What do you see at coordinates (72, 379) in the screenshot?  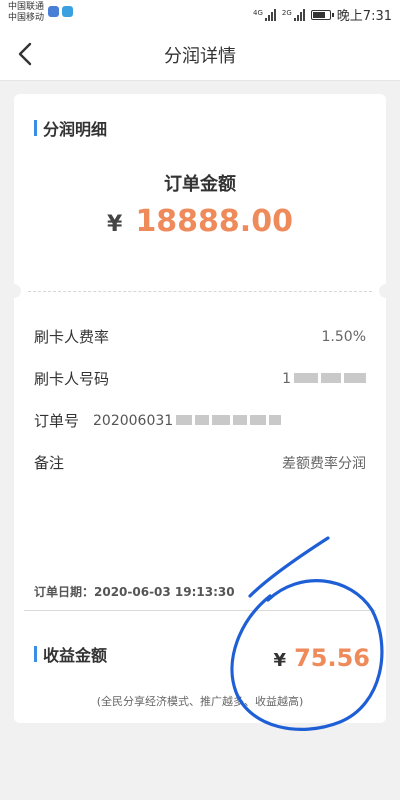 I see `row-label: 刷卡人号码` at bounding box center [72, 379].